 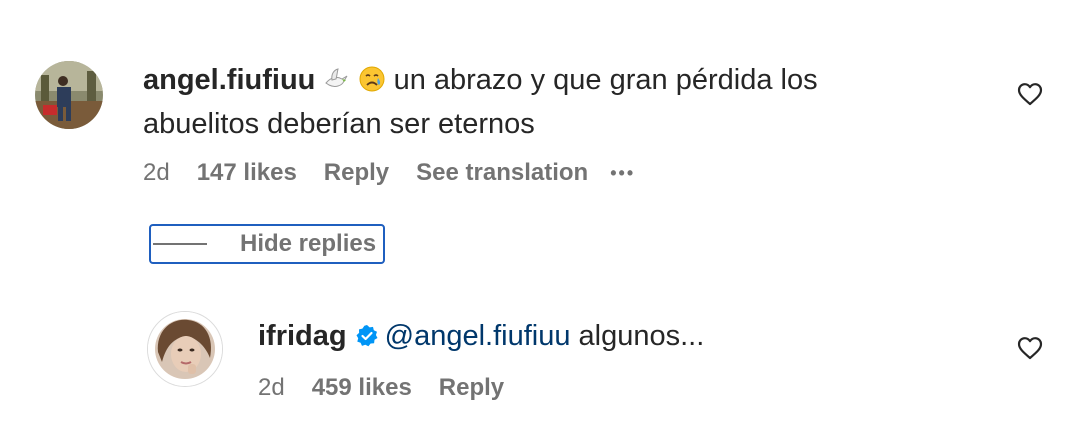 What do you see at coordinates (1030, 96) in the screenshot?
I see `like-heart-icon` at bounding box center [1030, 96].